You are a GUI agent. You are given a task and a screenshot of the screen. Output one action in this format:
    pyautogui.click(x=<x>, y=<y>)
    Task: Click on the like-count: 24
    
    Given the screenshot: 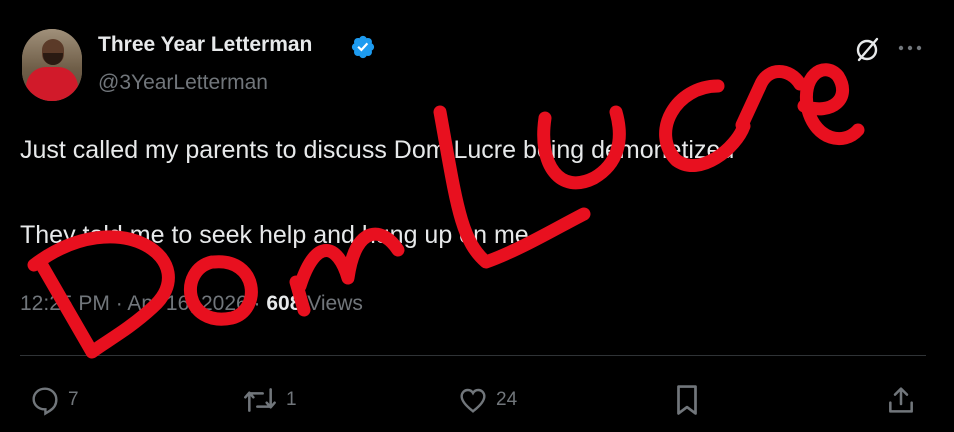 What is the action you would take?
    pyautogui.click(x=507, y=399)
    